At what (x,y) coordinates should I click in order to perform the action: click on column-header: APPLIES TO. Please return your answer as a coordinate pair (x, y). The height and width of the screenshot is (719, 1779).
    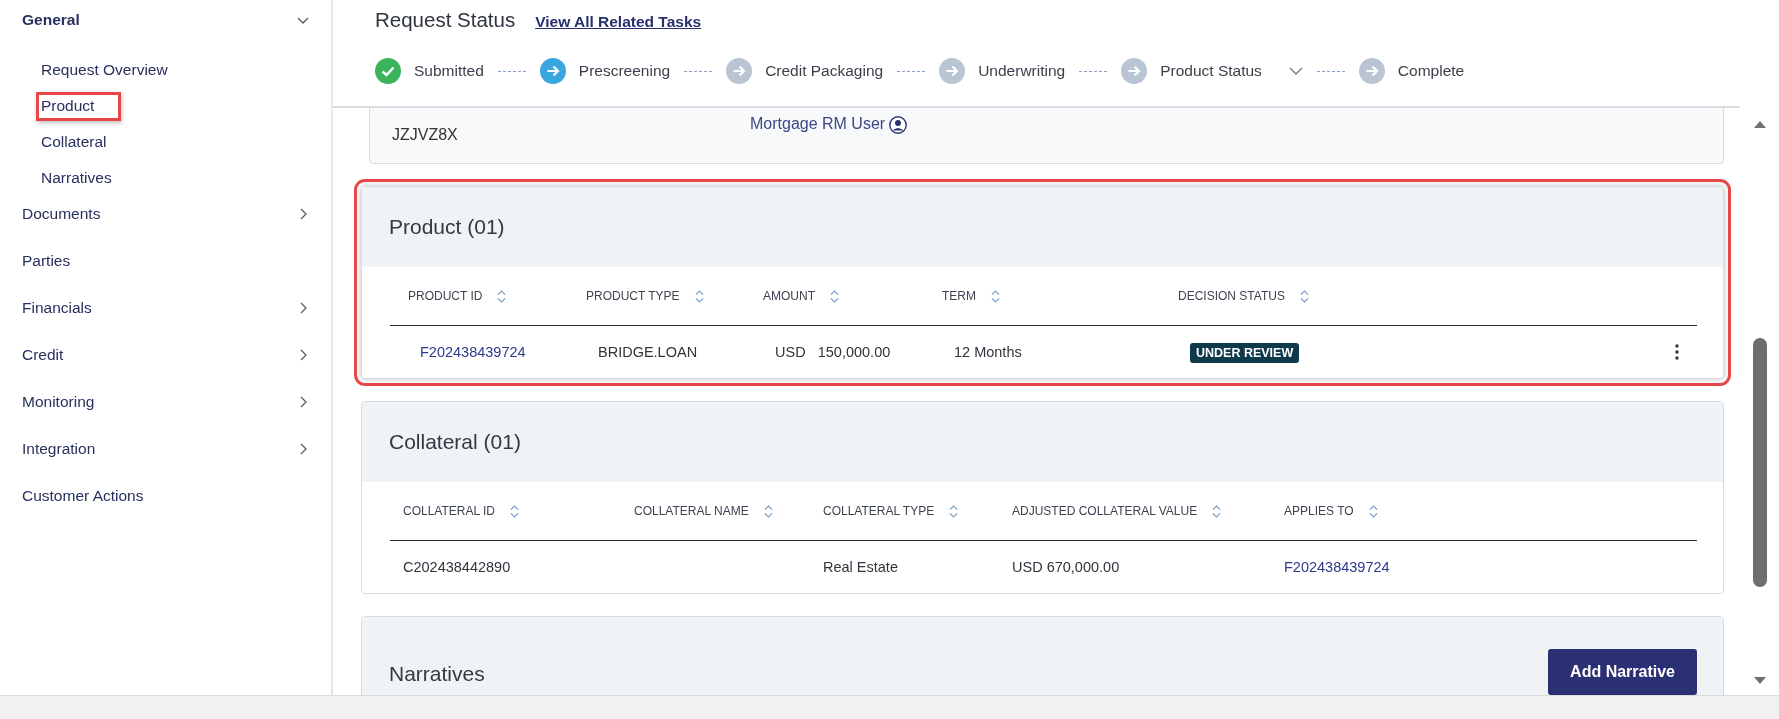
    Looking at the image, I should click on (1464, 511).